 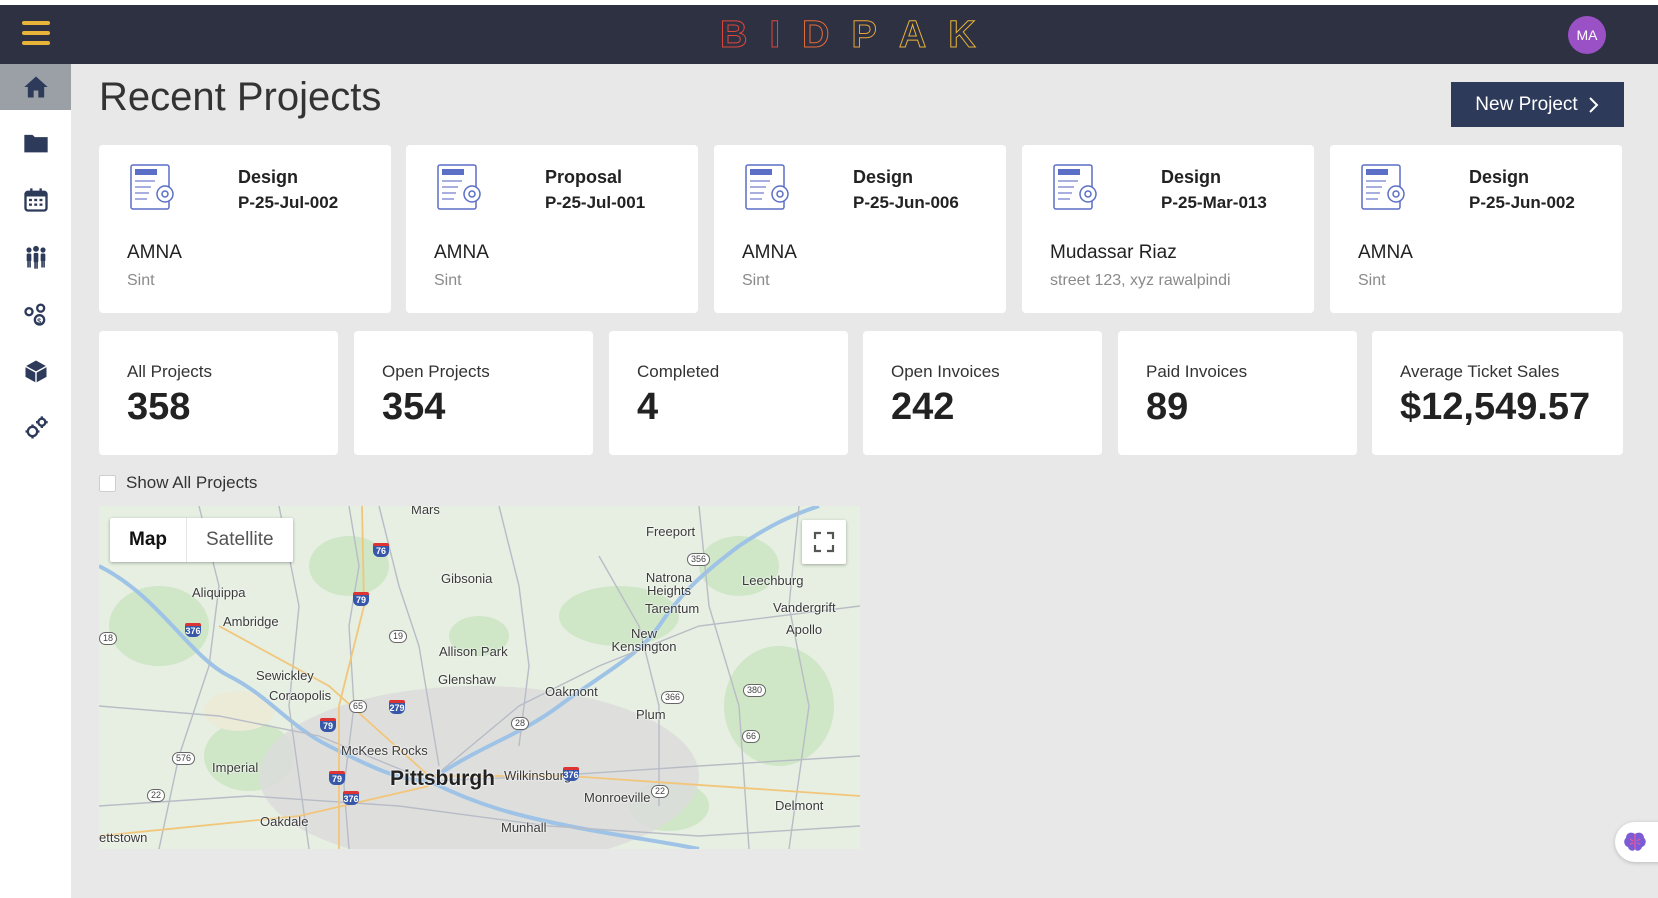 I want to click on brand-logo: B I D P A K, so click(x=847, y=35).